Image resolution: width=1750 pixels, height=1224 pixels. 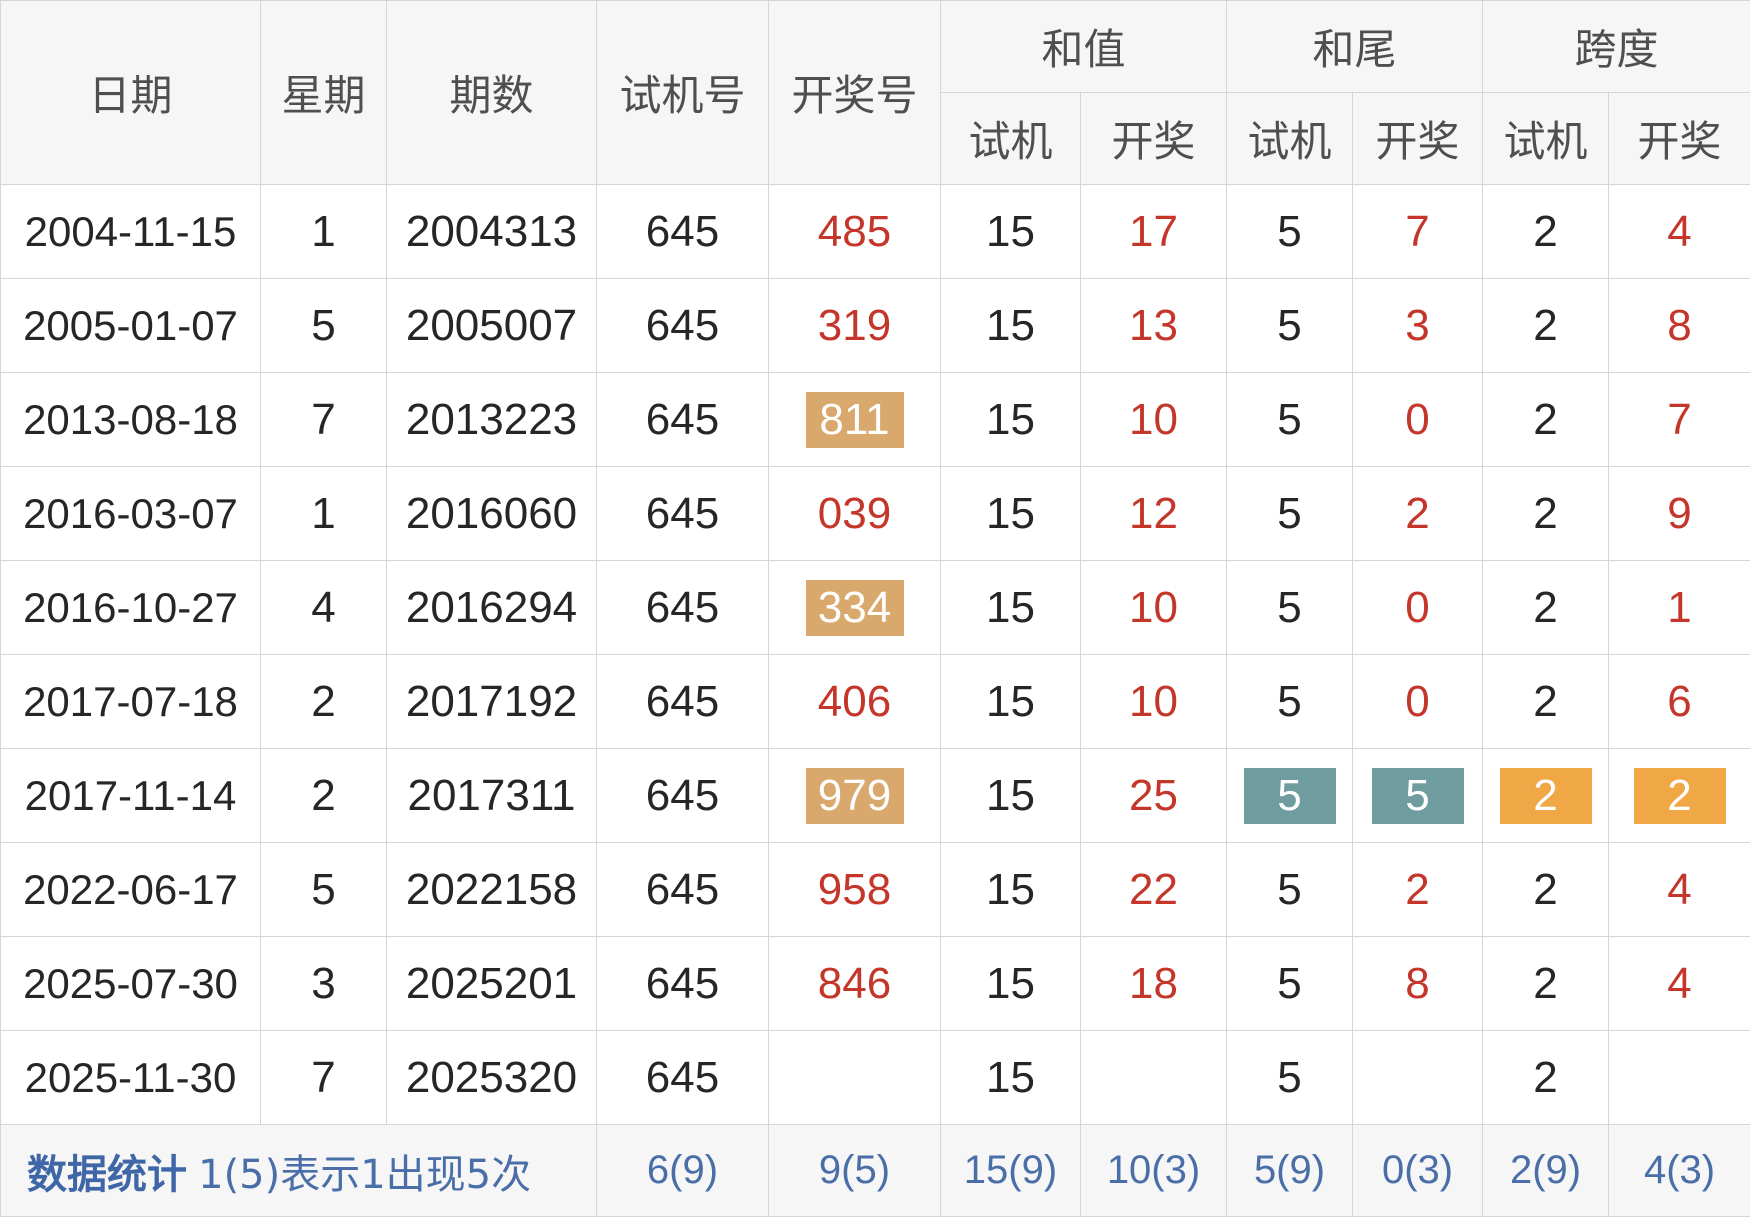 I want to click on span-draw-highlight-badge: 2, so click(x=1679, y=795).